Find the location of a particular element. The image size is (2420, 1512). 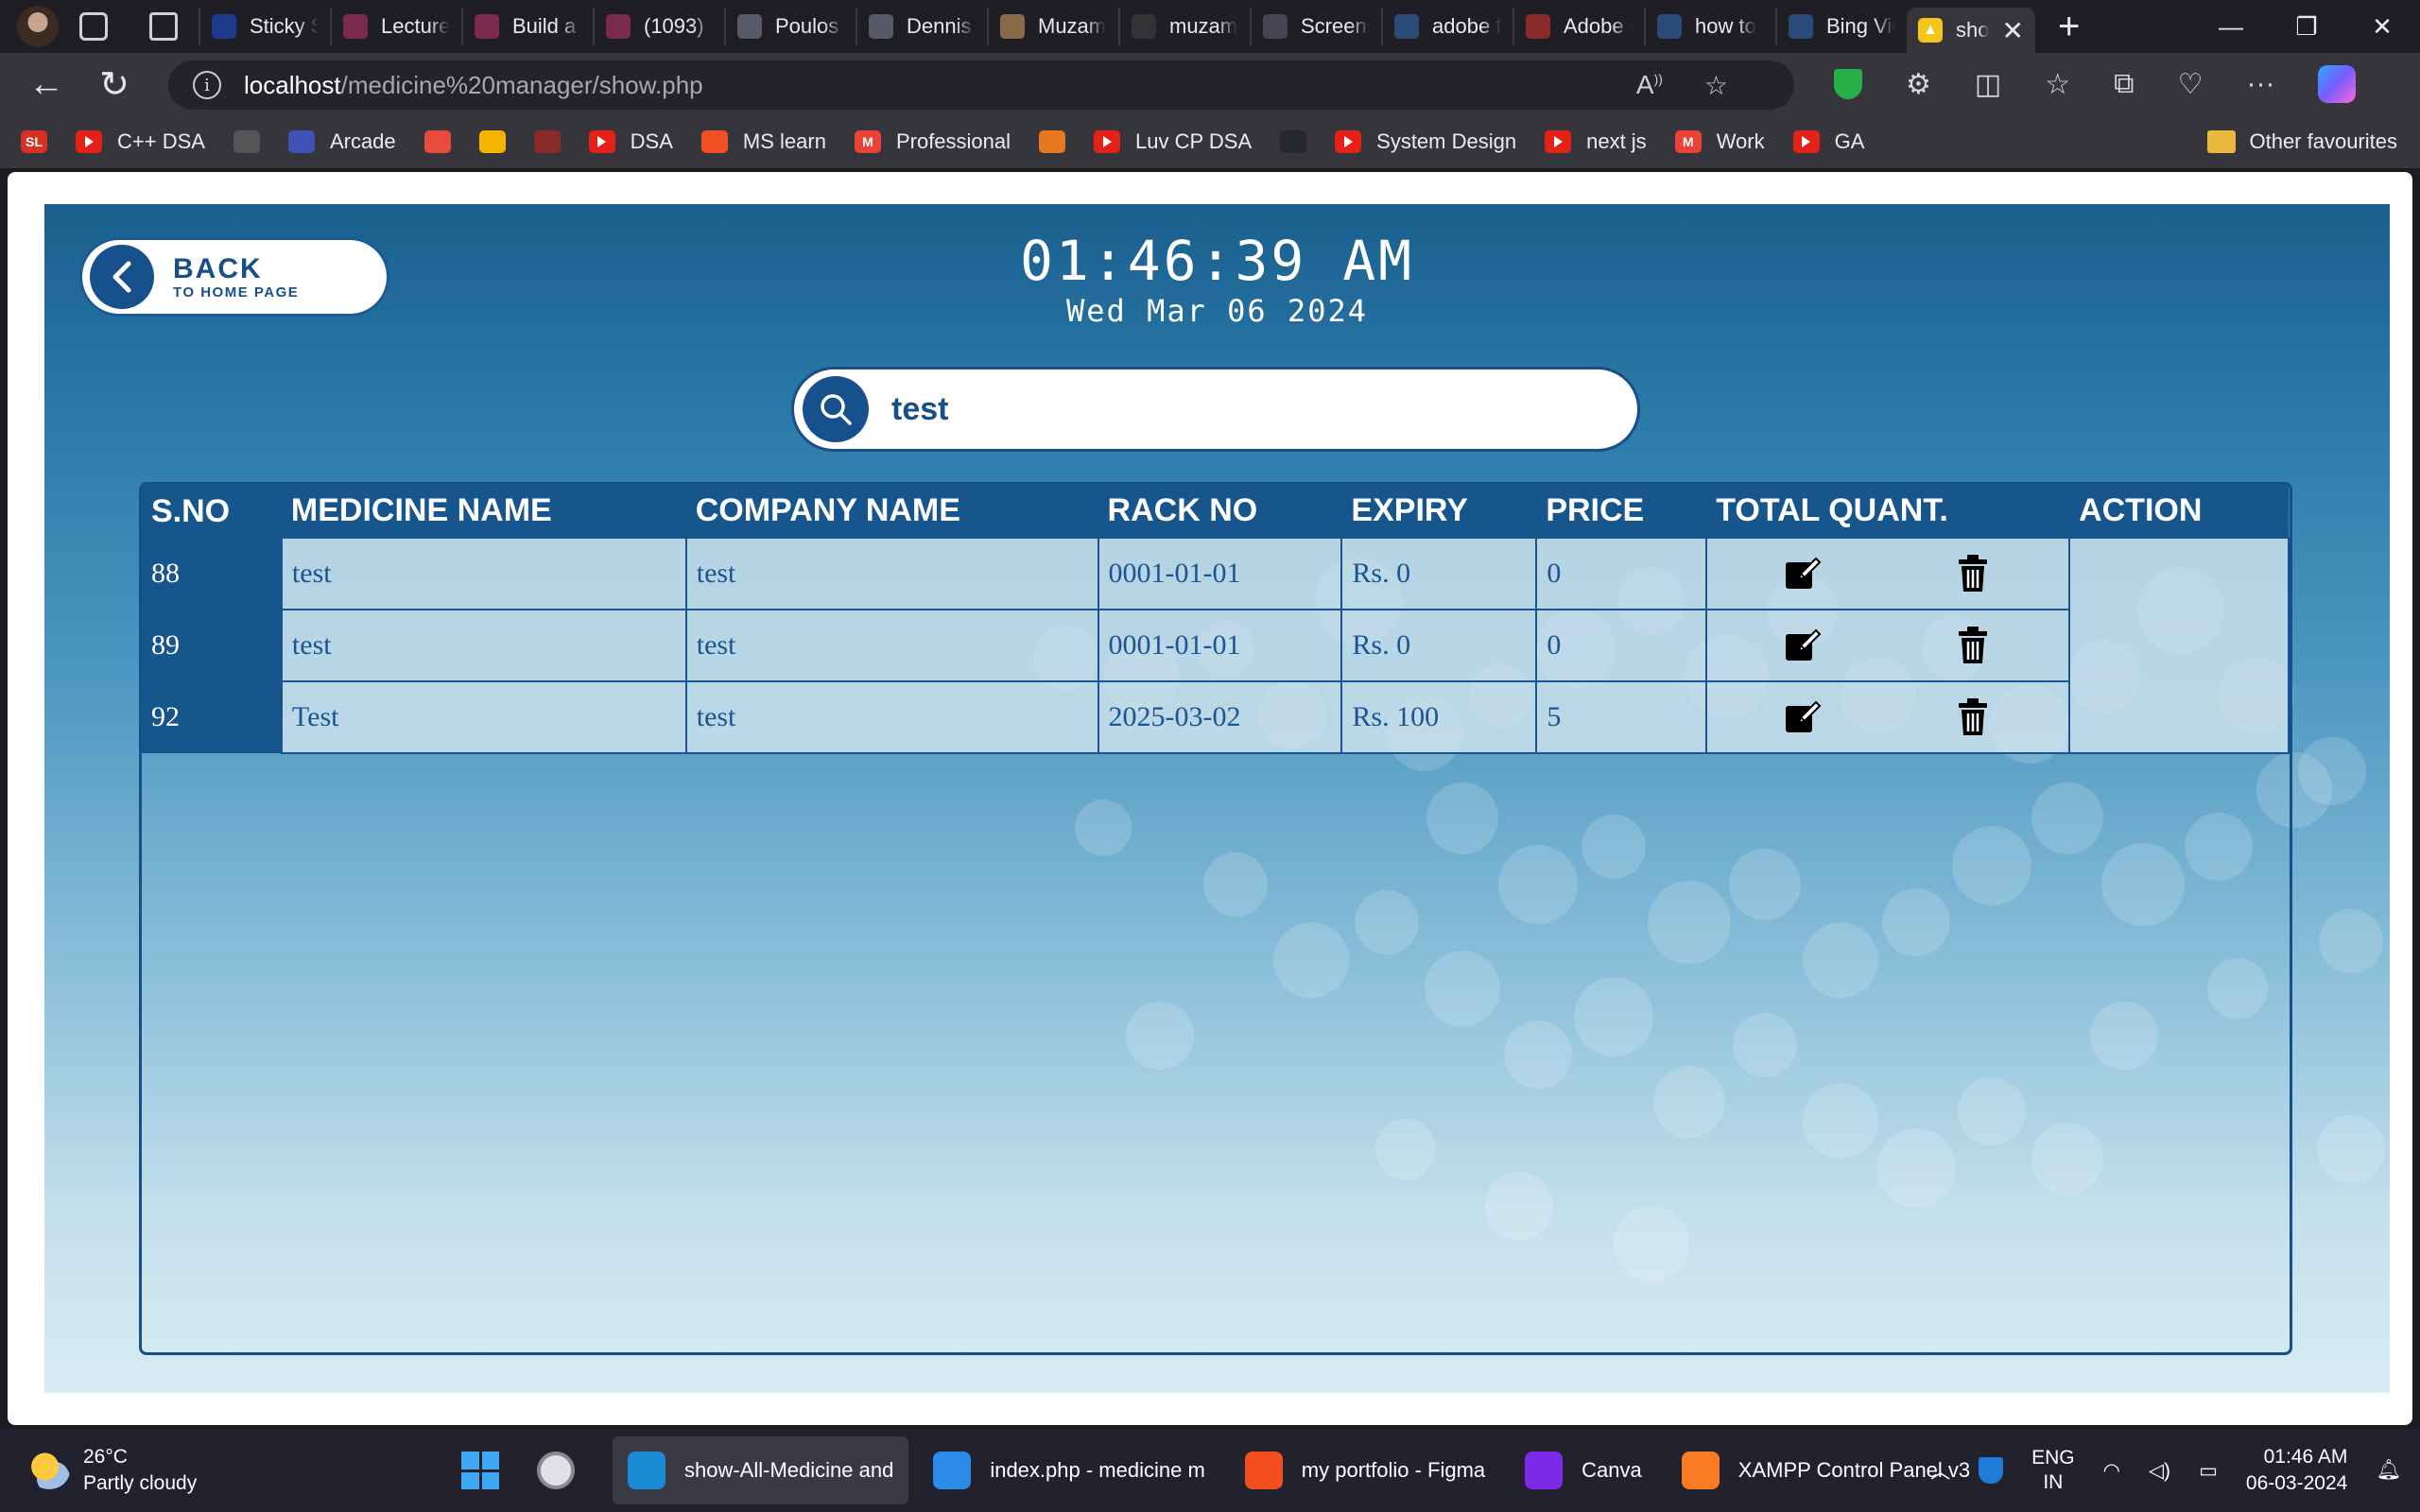

search-bar: test is located at coordinates (1215, 409).